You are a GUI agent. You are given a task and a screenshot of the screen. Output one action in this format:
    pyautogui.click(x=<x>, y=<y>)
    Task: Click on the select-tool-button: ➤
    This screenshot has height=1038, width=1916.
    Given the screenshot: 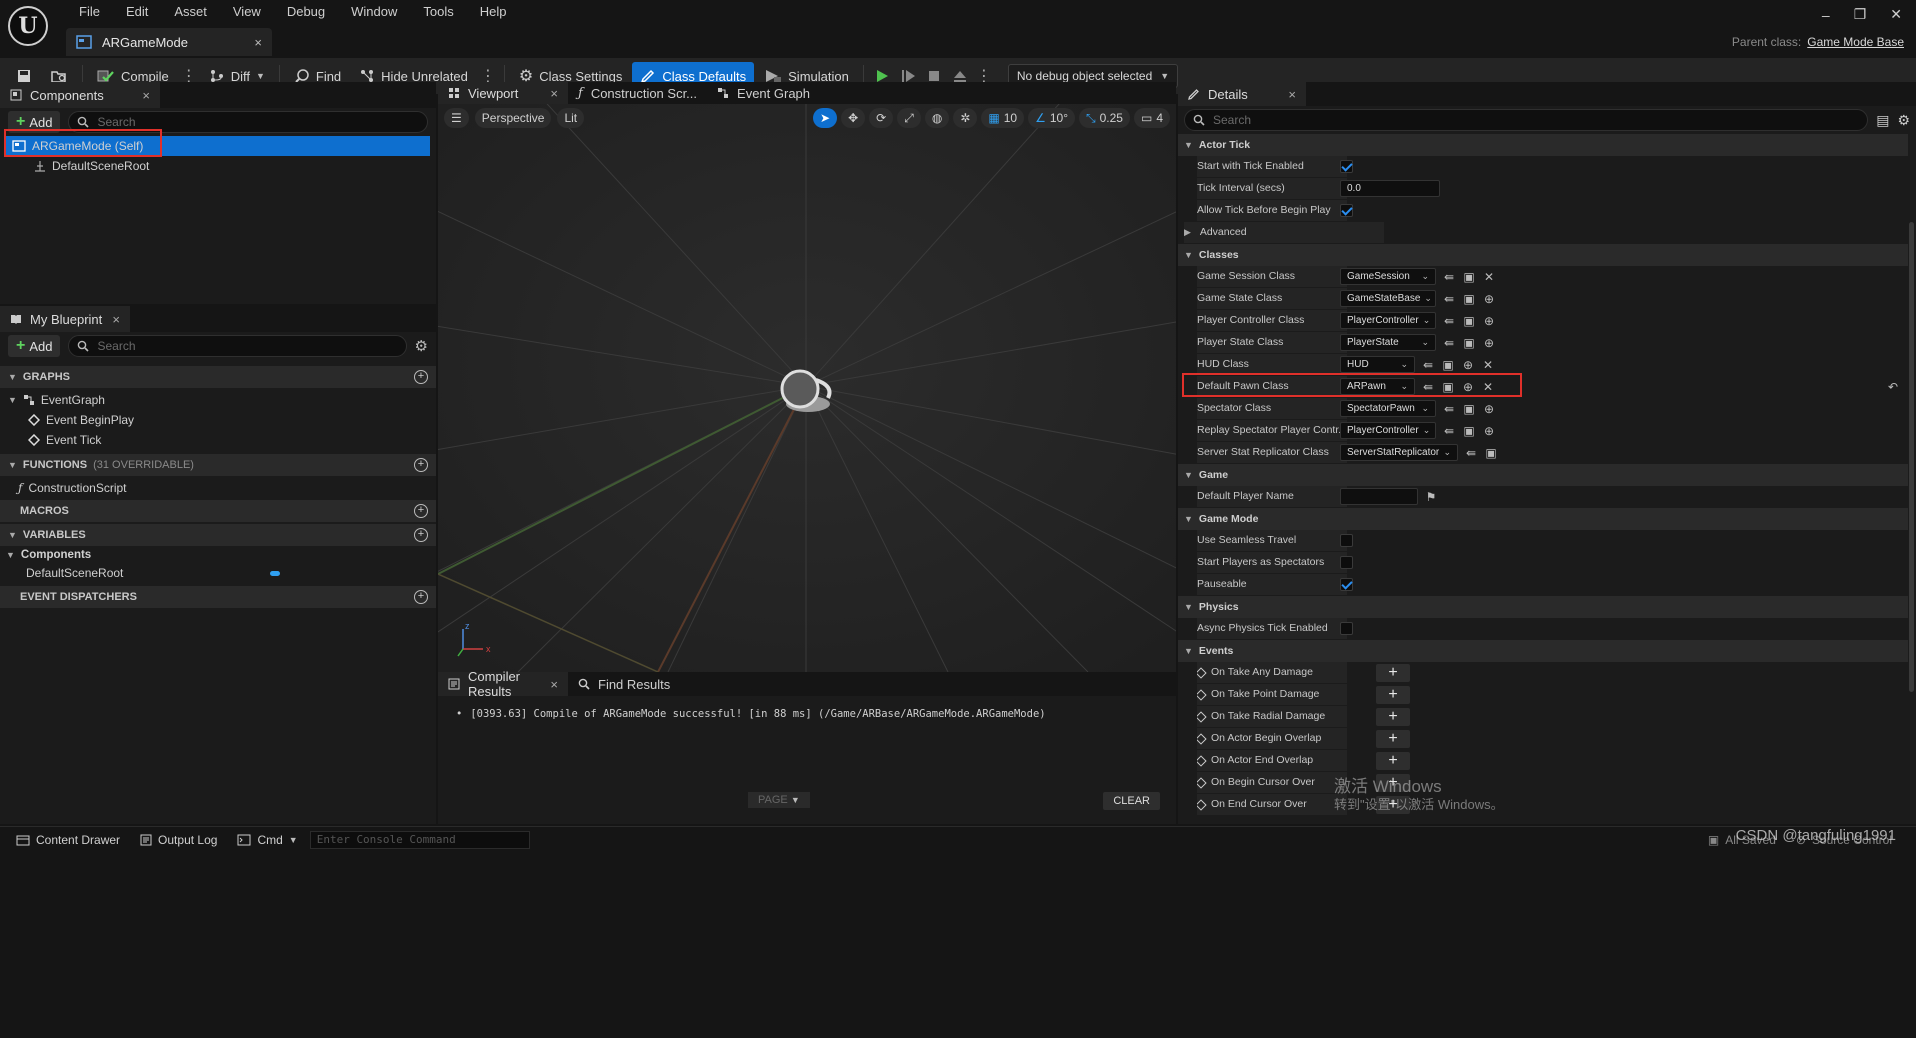 What is the action you would take?
    pyautogui.click(x=825, y=118)
    